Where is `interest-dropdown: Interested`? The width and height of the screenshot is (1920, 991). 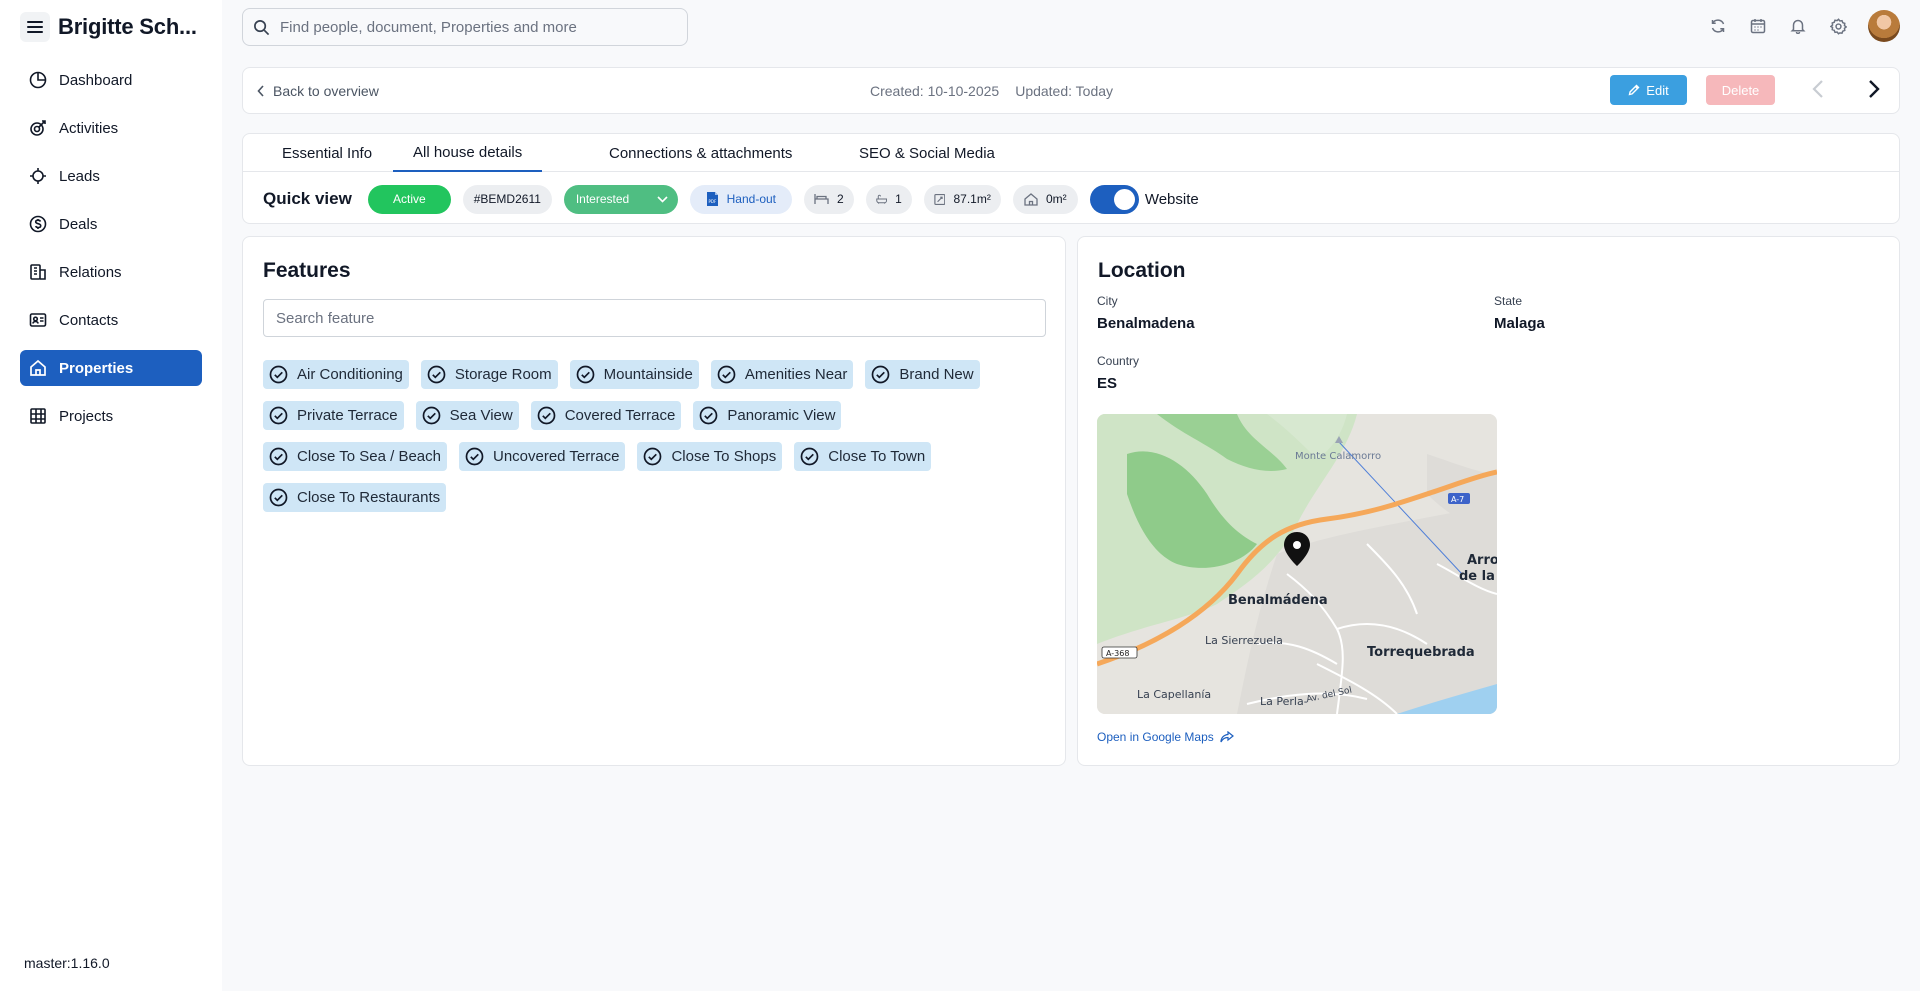
interest-dropdown: Interested is located at coordinates (620, 199).